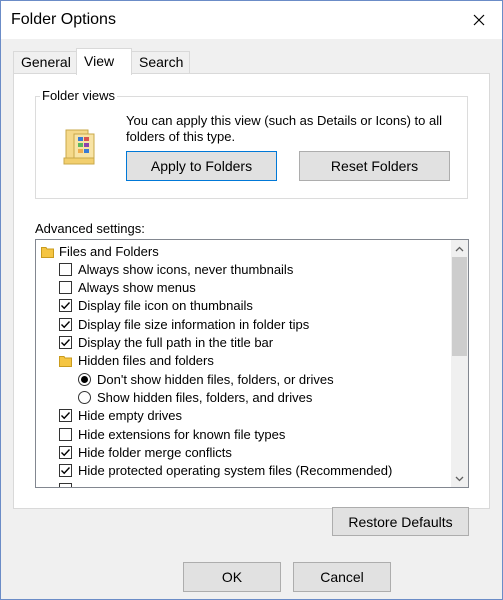 Image resolution: width=503 pixels, height=600 pixels. Describe the element at coordinates (201, 166) in the screenshot. I see `apply-to-folders-button: Apply to Folders` at that location.